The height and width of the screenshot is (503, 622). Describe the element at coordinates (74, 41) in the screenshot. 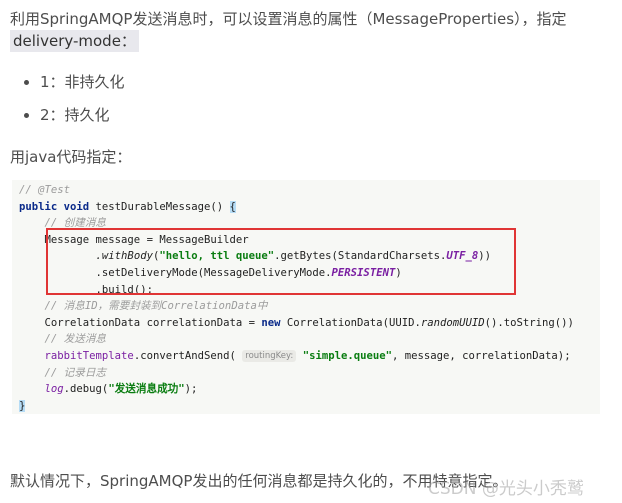

I see `intro-code-delivery-mode: delivery-mode：` at that location.